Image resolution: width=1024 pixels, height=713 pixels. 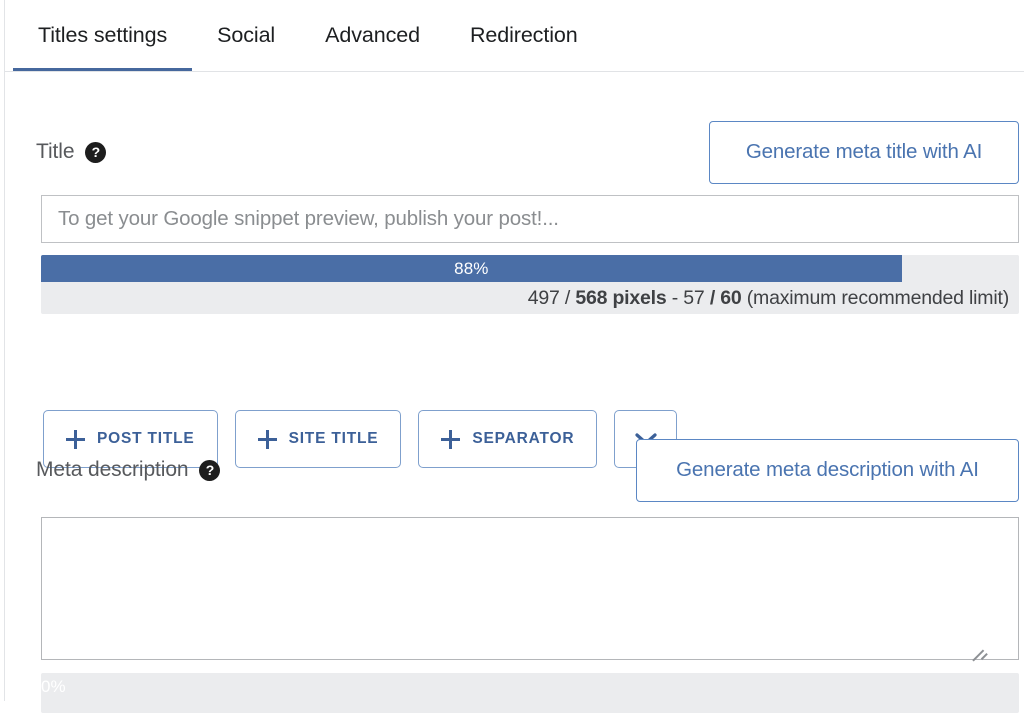 I want to click on title-progress-percent: 88%, so click(x=471, y=268).